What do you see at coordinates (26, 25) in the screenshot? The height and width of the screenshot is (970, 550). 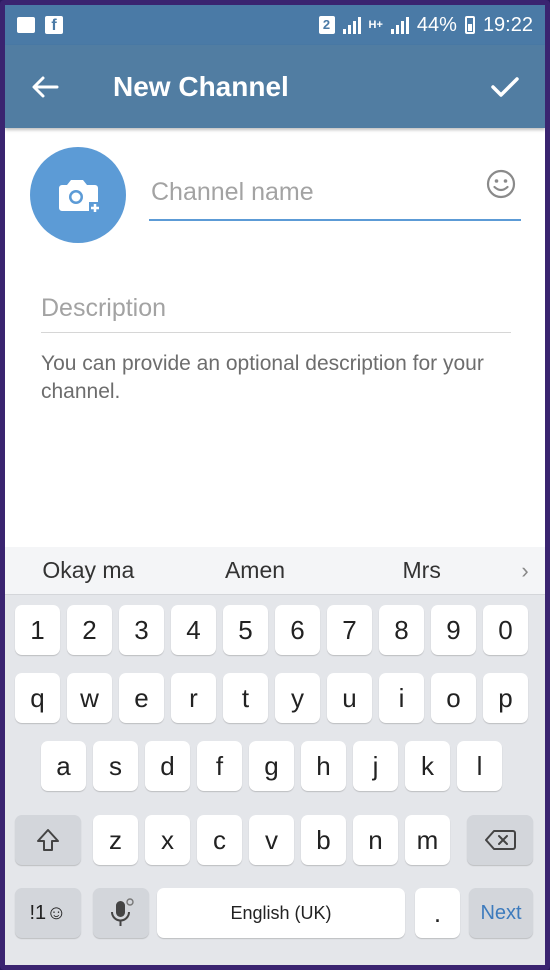 I see `gallery-notification-icon` at bounding box center [26, 25].